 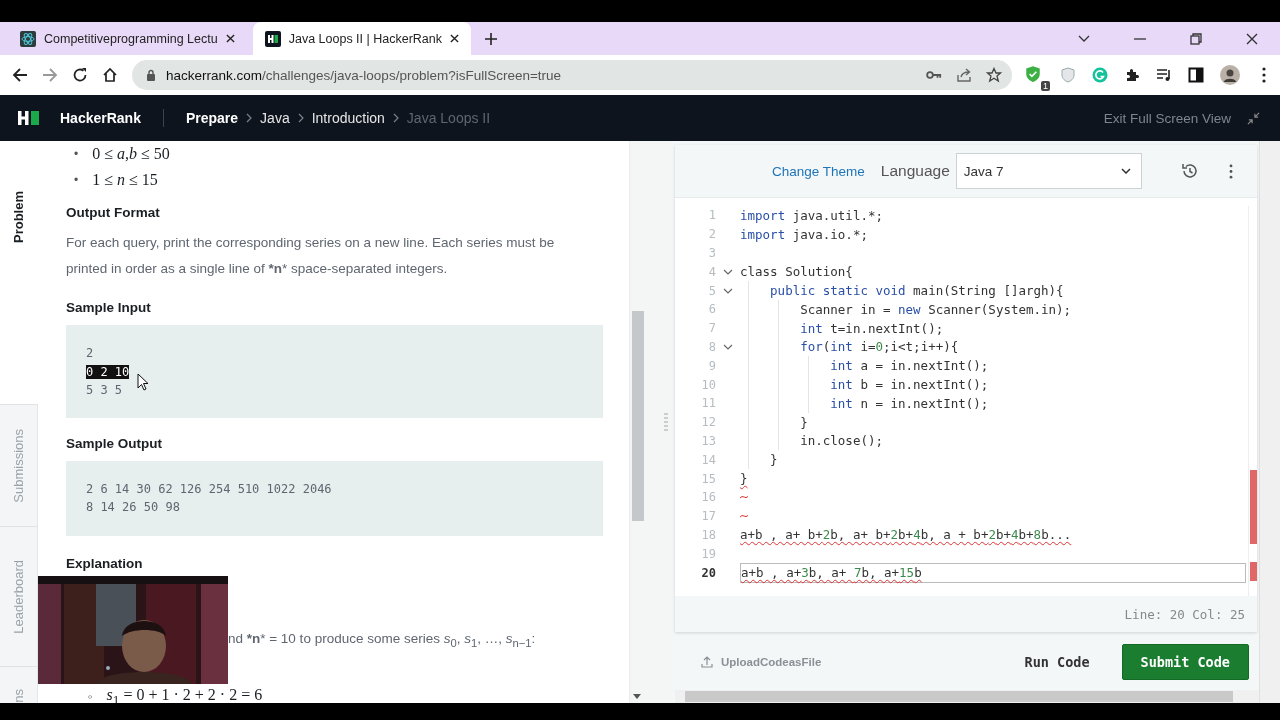 What do you see at coordinates (381, 640) in the screenshot?
I see `paragraph: nd *n* = 10 to produce some series s$_{0}$, s$_{1}$, …, s$_{n−1}$:` at bounding box center [381, 640].